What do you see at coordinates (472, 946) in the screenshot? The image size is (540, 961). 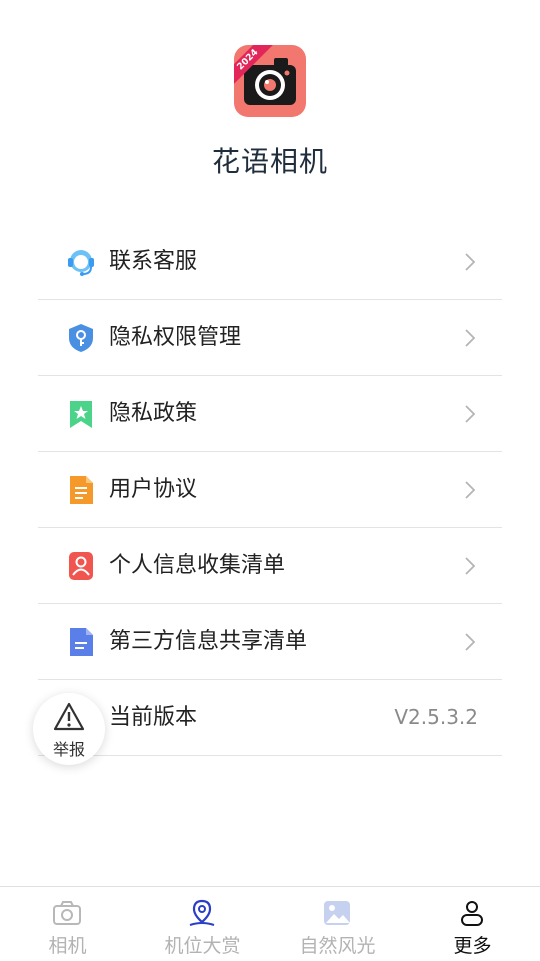 I see `tab-label: 更多` at bounding box center [472, 946].